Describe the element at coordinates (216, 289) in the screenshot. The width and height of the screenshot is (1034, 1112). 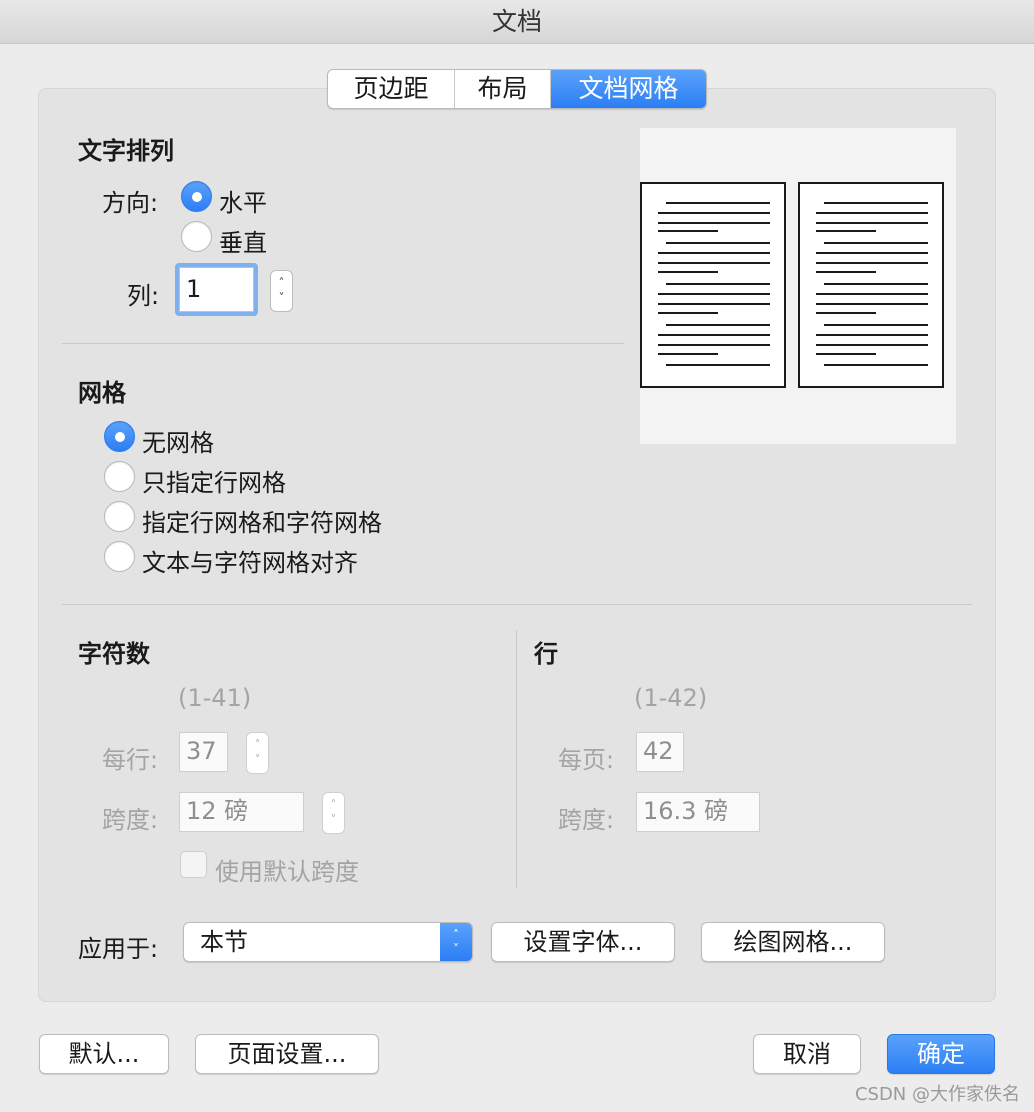
I see `columns-input: 1` at that location.